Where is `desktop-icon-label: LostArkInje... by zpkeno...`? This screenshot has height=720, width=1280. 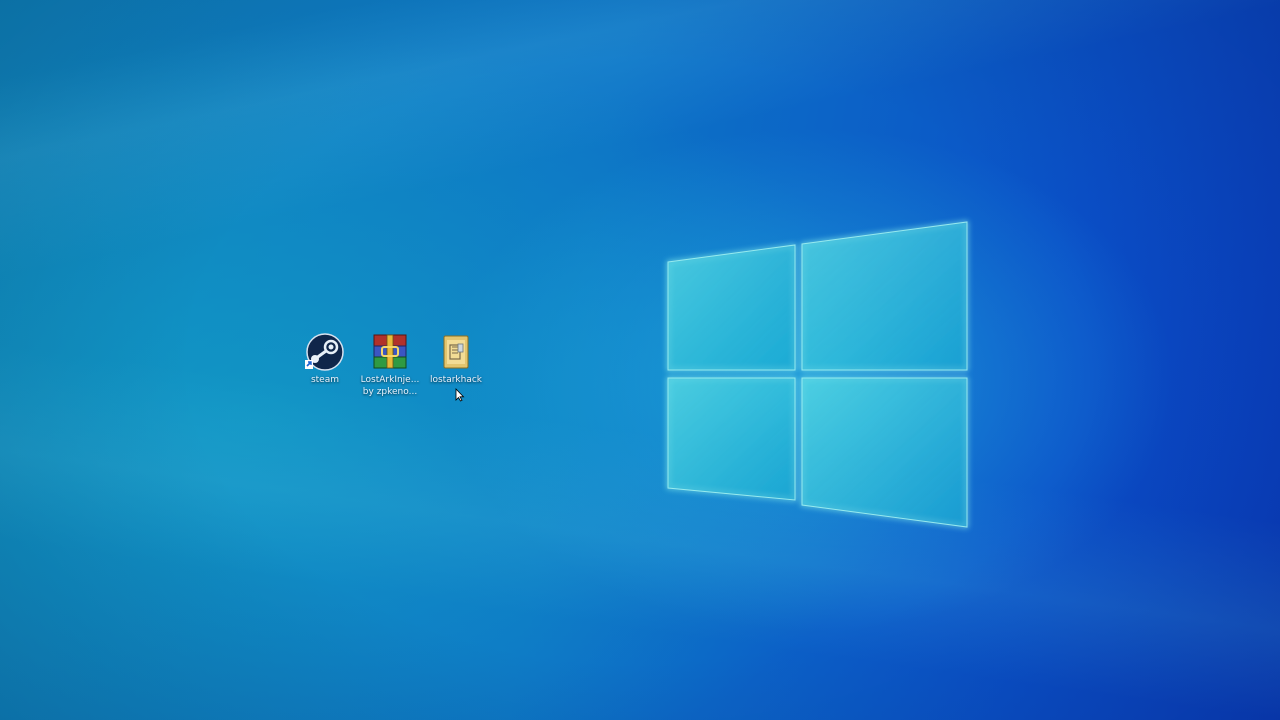
desktop-icon-label: LostArkInje... by zpkeno... is located at coordinates (390, 386).